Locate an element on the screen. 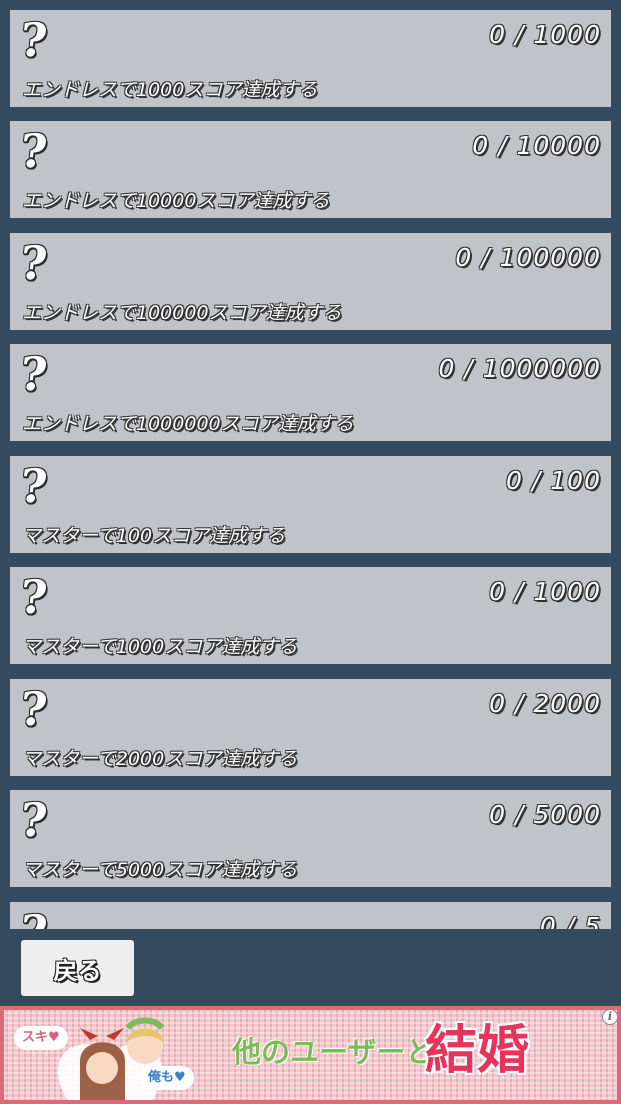  achievement-description: エンドレスで1000スコア達成する is located at coordinates (170, 90).